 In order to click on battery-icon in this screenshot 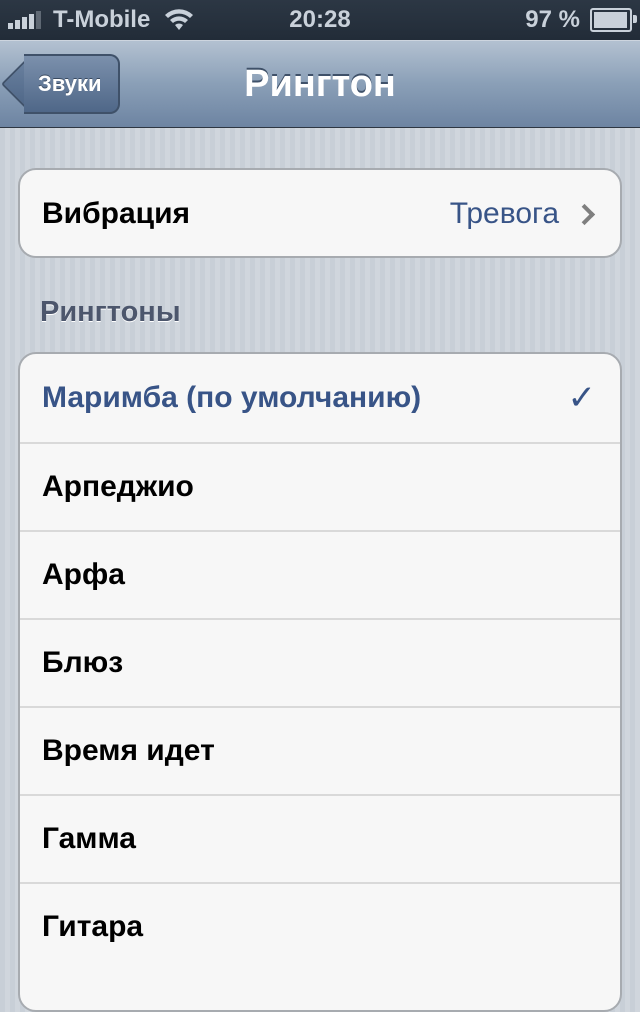, I will do `click(613, 20)`.